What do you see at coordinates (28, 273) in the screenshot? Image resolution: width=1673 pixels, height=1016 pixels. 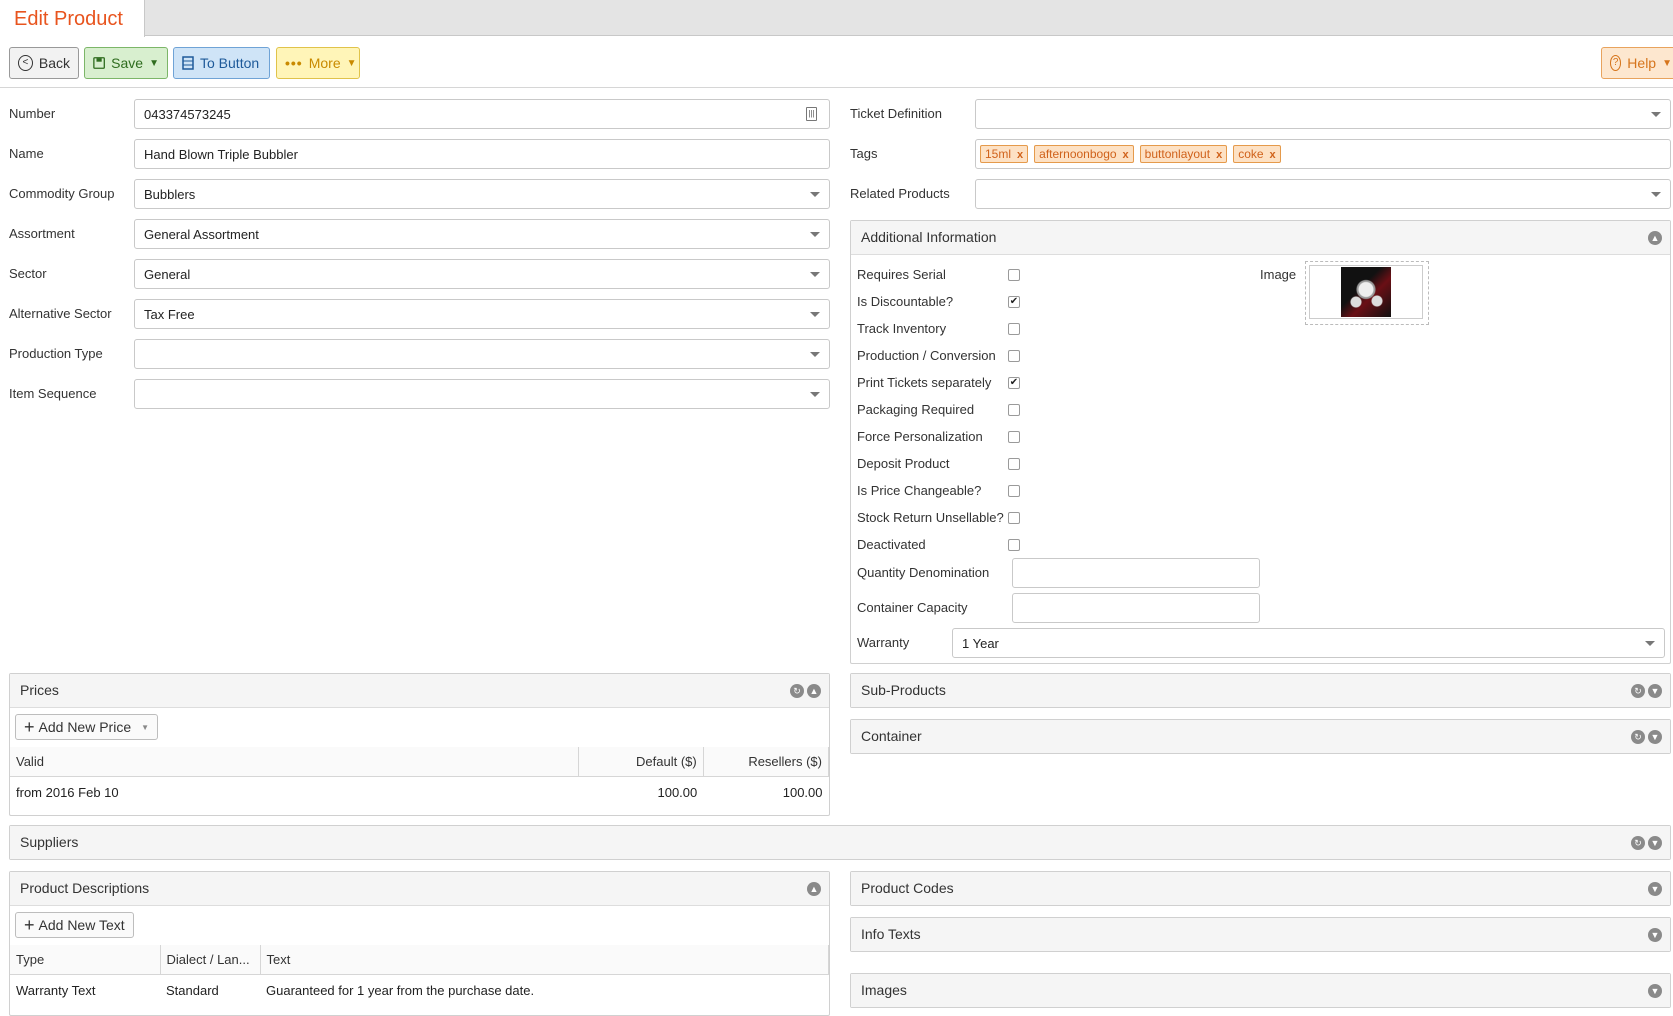 I see `sector-label: Sector` at bounding box center [28, 273].